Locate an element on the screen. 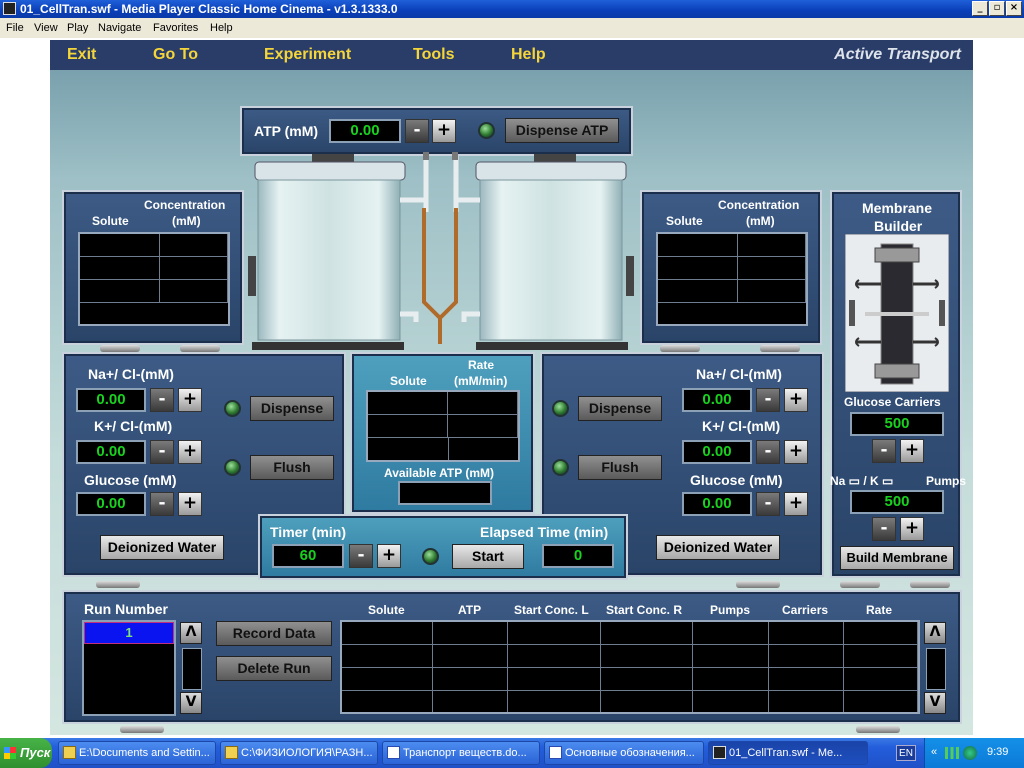  left-beaker-grip is located at coordinates (252, 276).